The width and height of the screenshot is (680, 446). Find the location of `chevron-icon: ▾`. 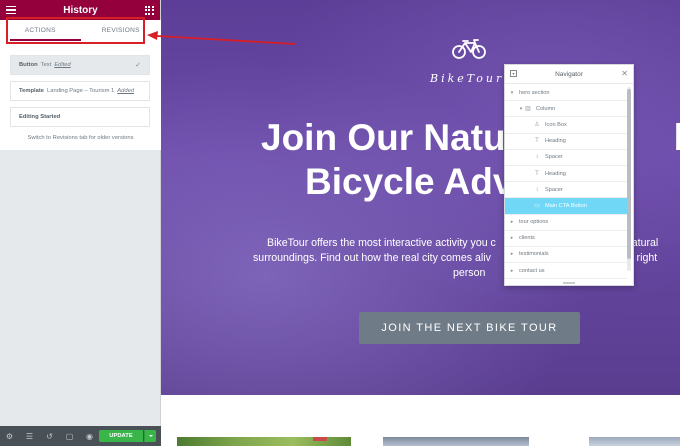

chevron-icon: ▾ is located at coordinates (512, 93).